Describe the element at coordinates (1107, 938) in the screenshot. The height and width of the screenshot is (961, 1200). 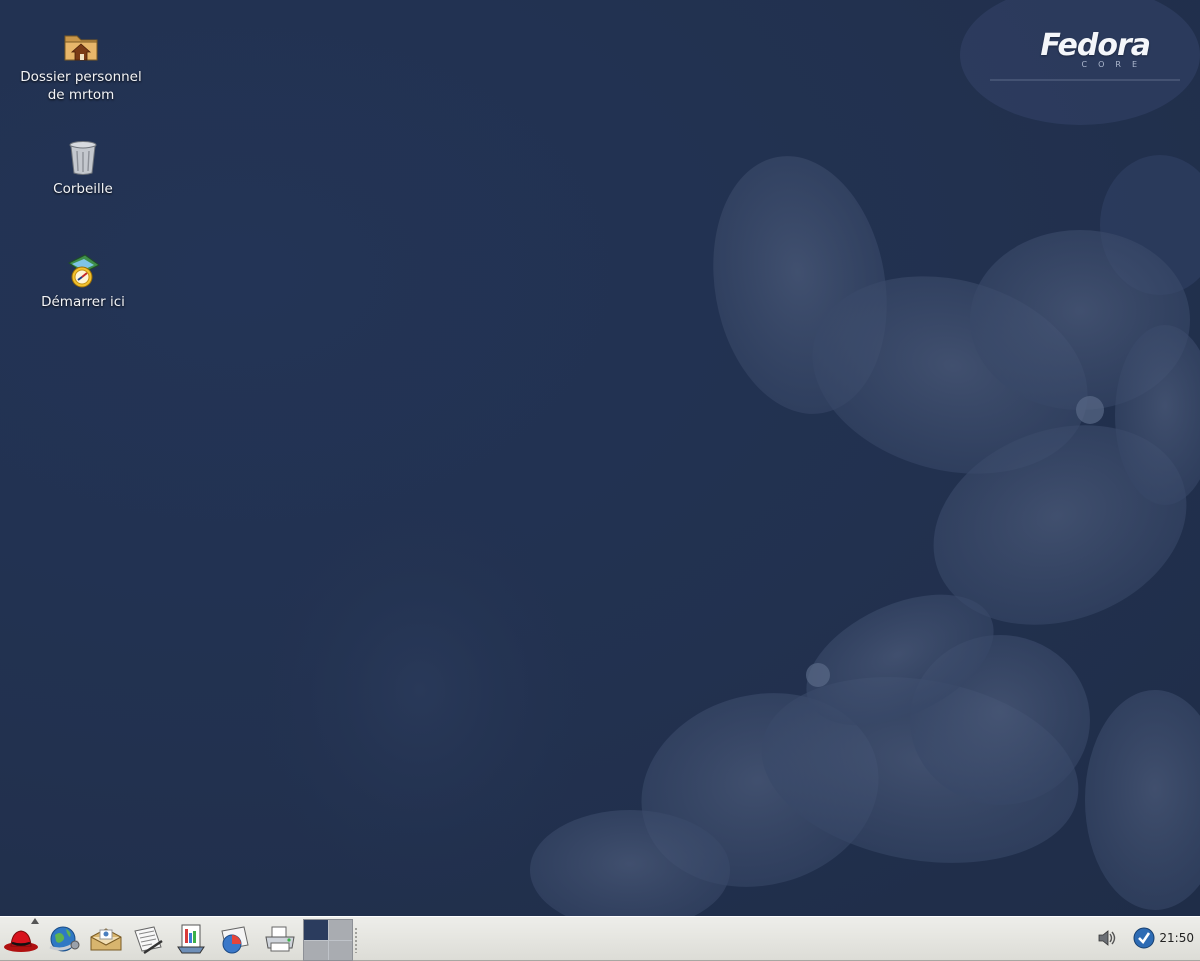
I see `volume-icon` at that location.